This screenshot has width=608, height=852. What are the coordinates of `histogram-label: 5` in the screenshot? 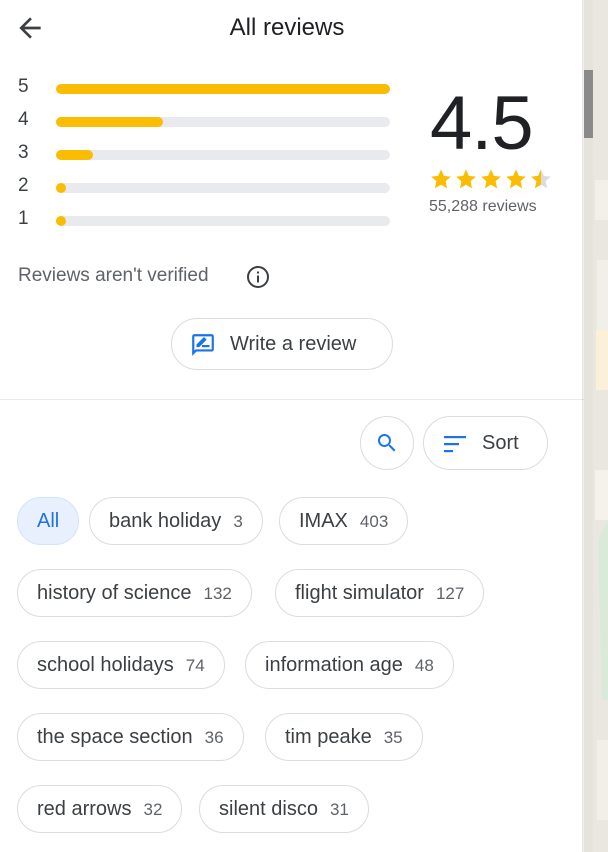 It's located at (23, 86).